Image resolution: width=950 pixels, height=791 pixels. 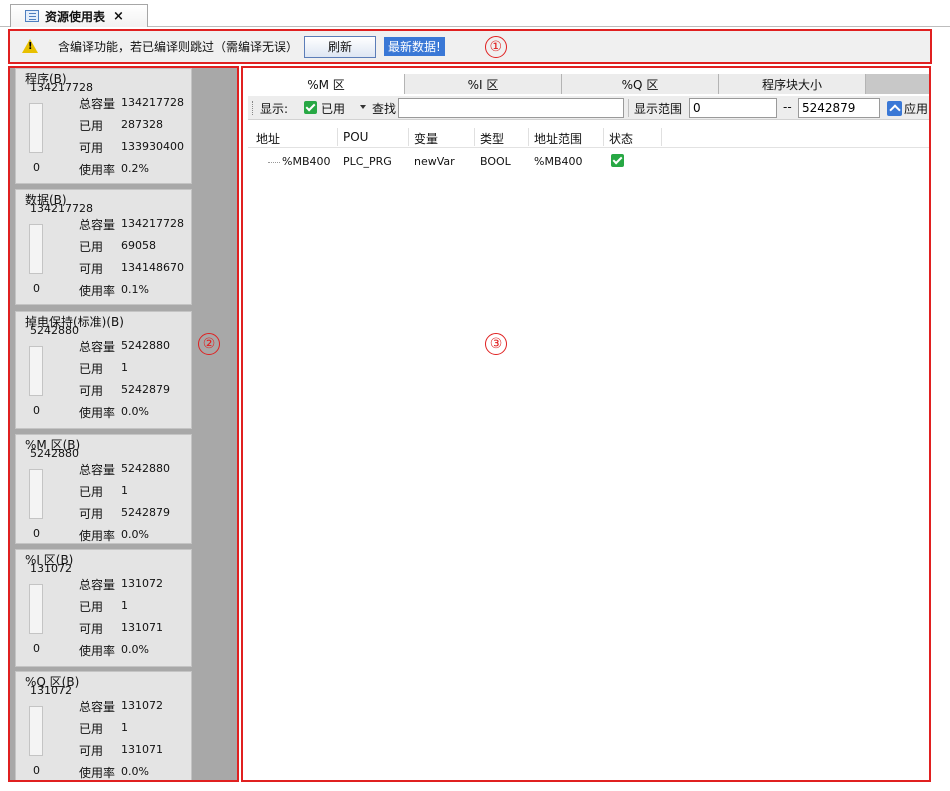 What do you see at coordinates (61, 87) in the screenshot?
I see `card-capacity: 134217728` at bounding box center [61, 87].